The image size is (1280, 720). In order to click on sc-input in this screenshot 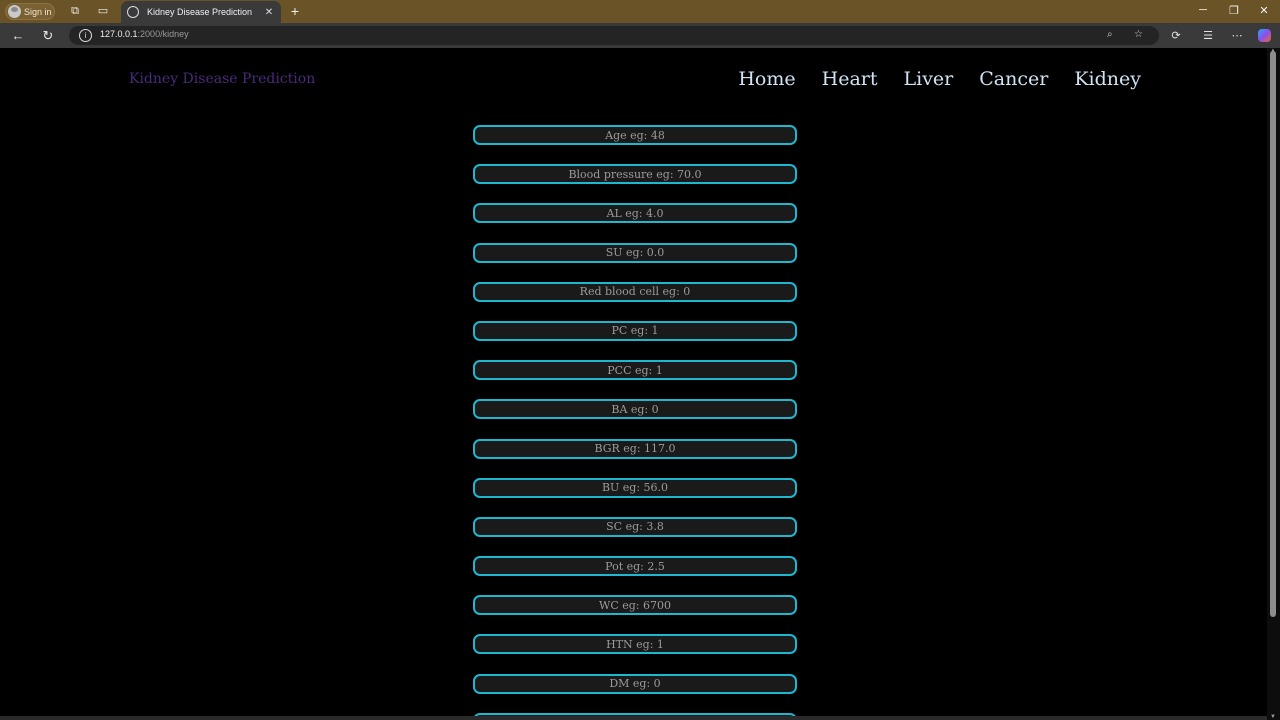, I will do `click(635, 526)`.